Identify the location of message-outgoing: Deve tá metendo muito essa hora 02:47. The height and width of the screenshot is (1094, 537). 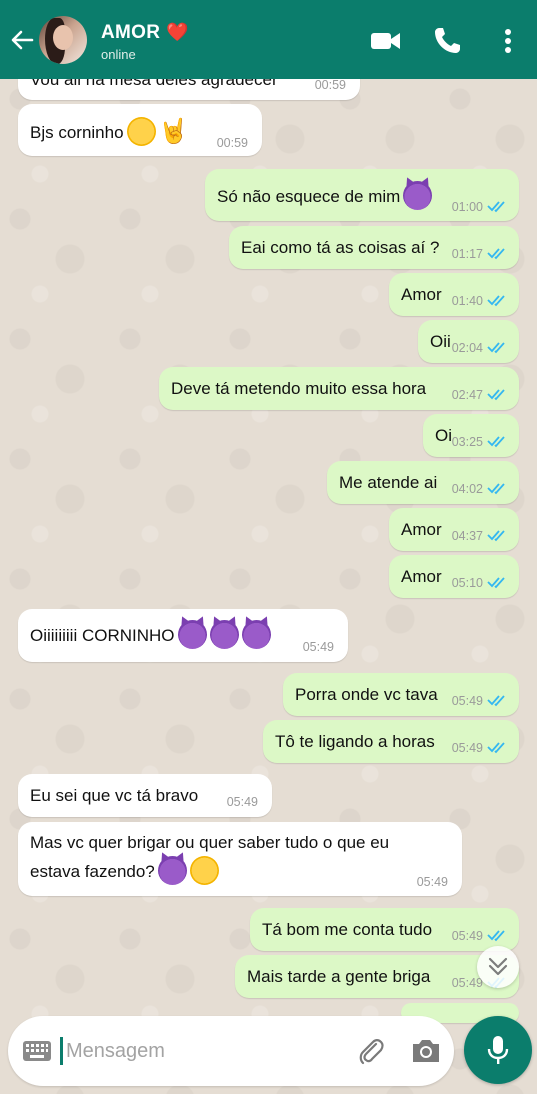
(339, 388).